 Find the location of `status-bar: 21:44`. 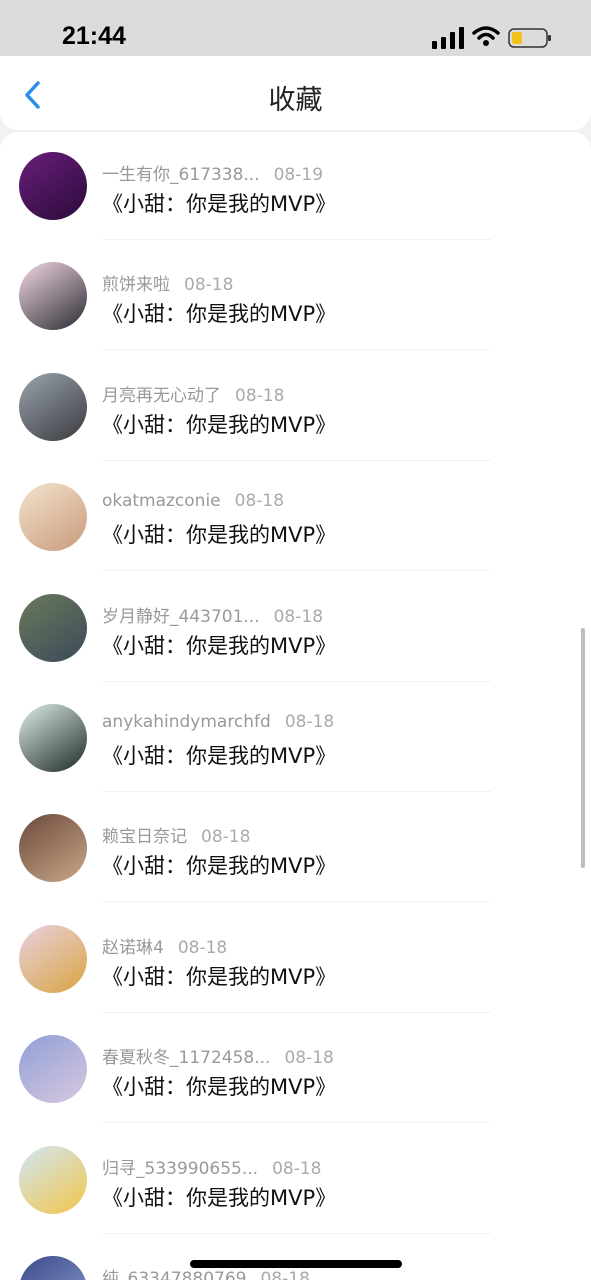

status-bar: 21:44 is located at coordinates (295, 28).